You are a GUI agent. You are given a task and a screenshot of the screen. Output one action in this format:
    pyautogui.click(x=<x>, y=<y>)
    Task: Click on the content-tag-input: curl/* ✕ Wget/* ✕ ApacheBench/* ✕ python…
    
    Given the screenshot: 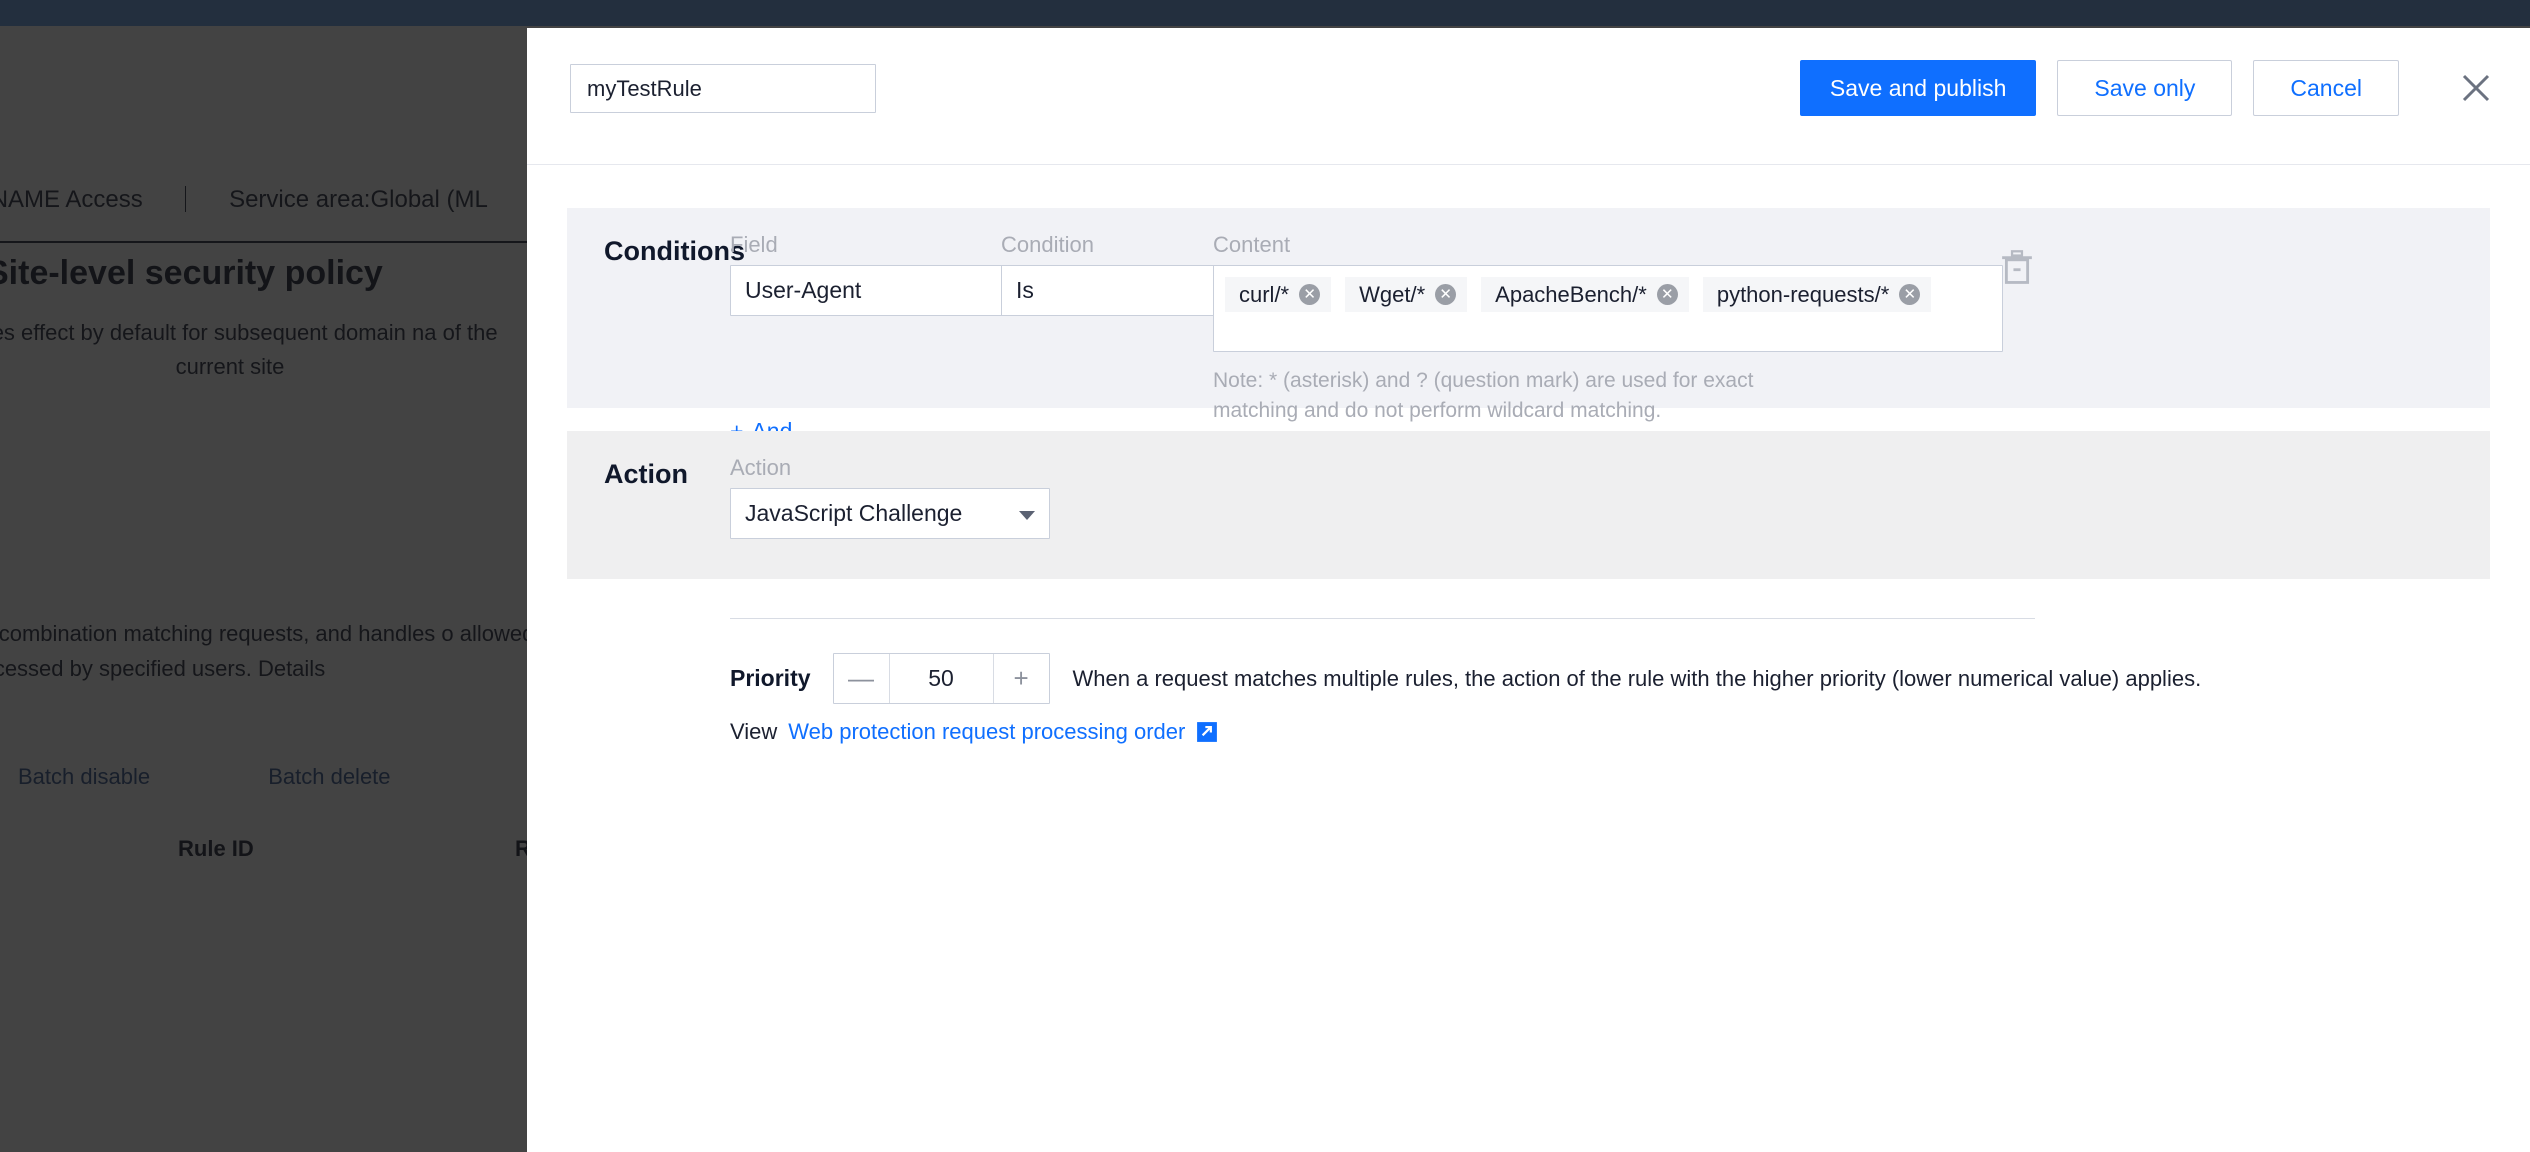 What is the action you would take?
    pyautogui.click(x=1608, y=308)
    